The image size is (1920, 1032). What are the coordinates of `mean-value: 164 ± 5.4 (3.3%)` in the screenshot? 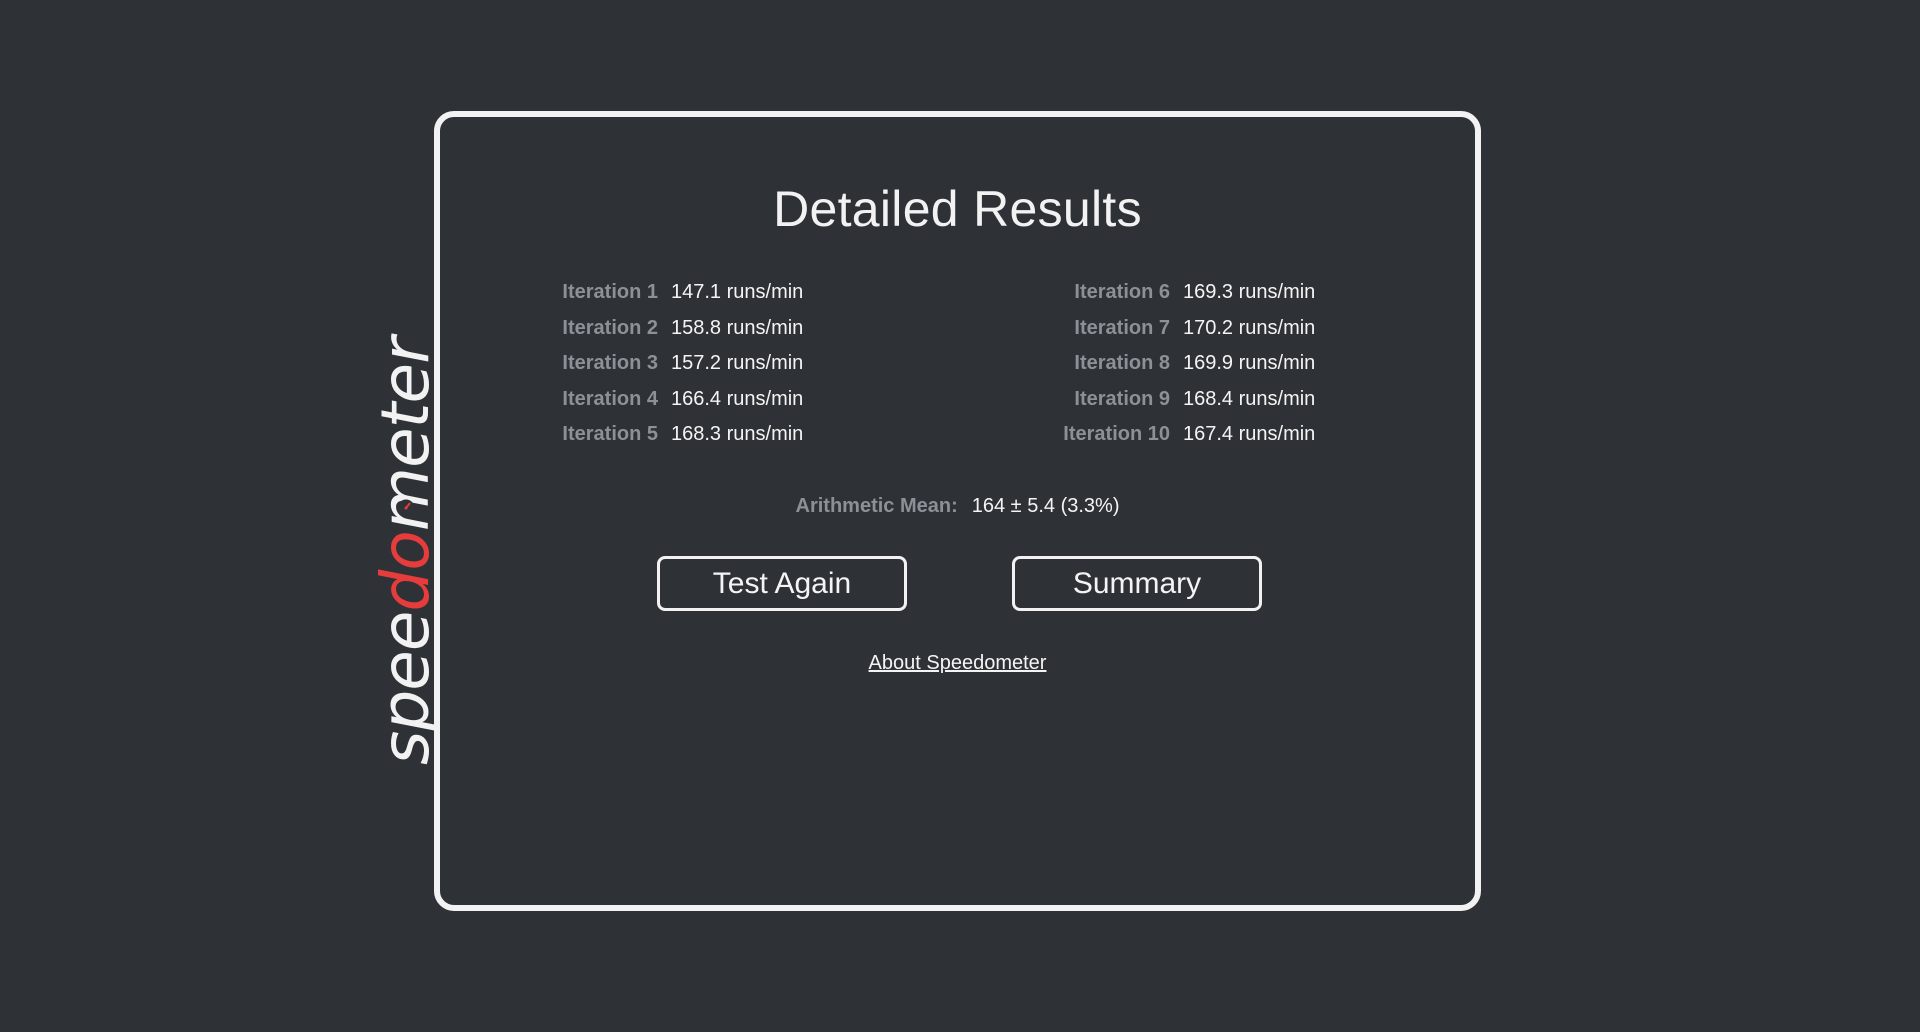 It's located at (1045, 506).